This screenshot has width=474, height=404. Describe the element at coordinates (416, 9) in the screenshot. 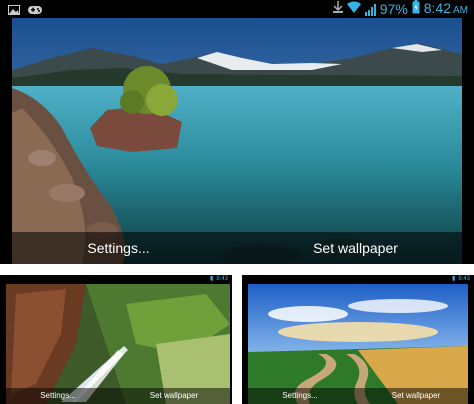

I see `battery-icon` at that location.